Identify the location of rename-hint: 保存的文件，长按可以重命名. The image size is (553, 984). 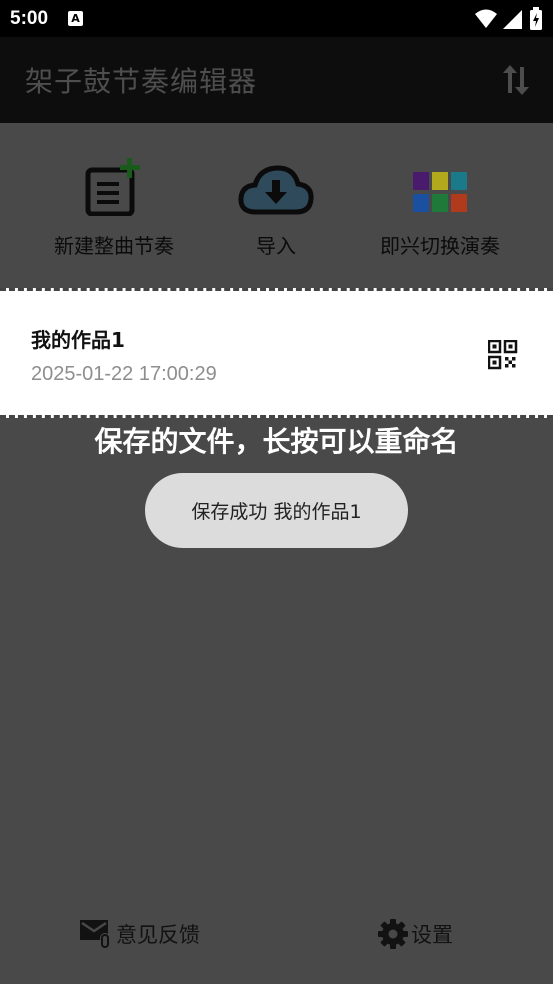
(276, 441).